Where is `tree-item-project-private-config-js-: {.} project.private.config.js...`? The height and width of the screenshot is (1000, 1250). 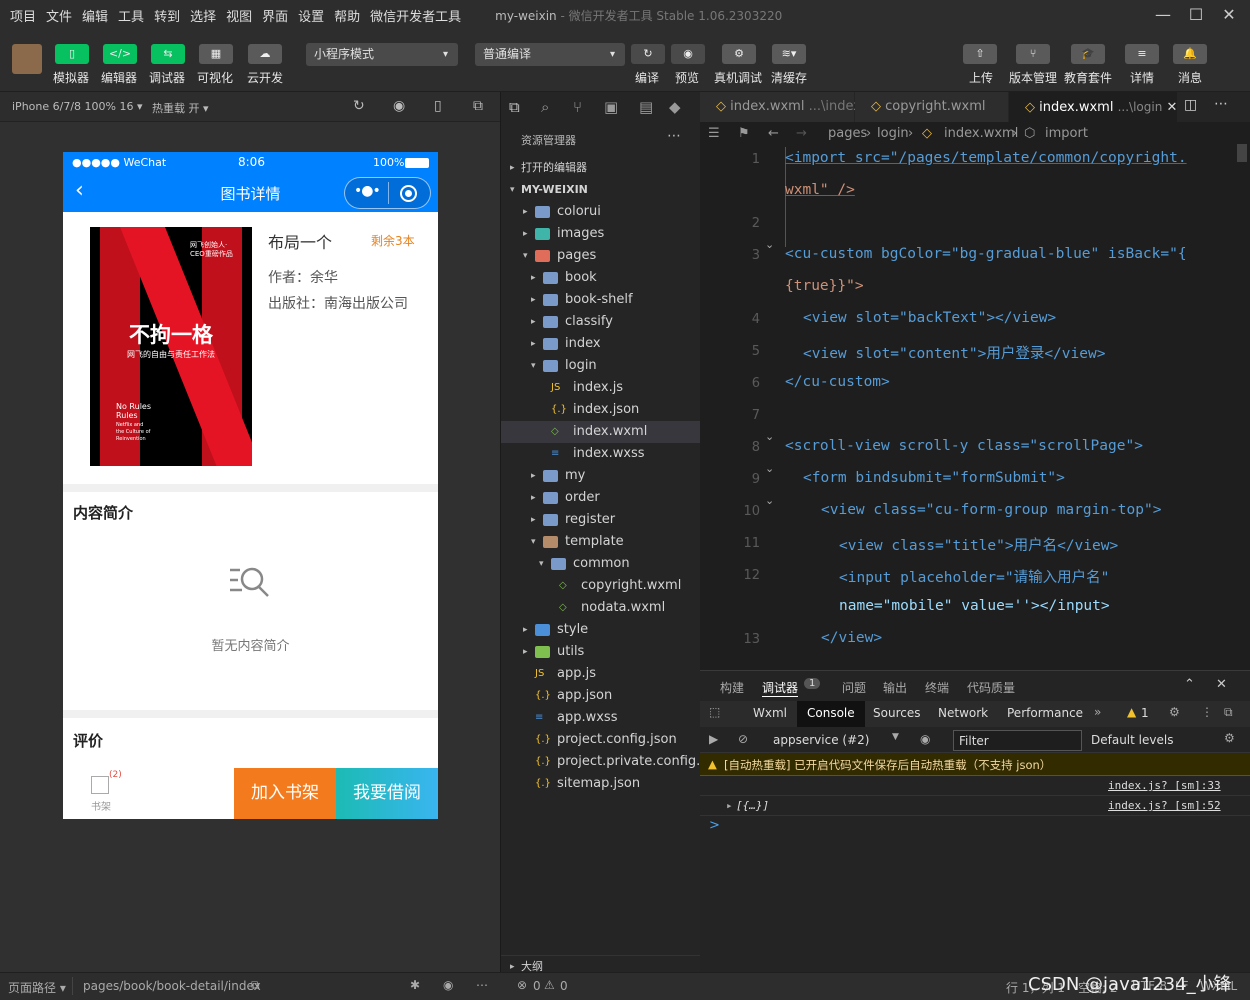
tree-item-project-private-config-js-: {.} project.private.config.js... is located at coordinates (612, 762).